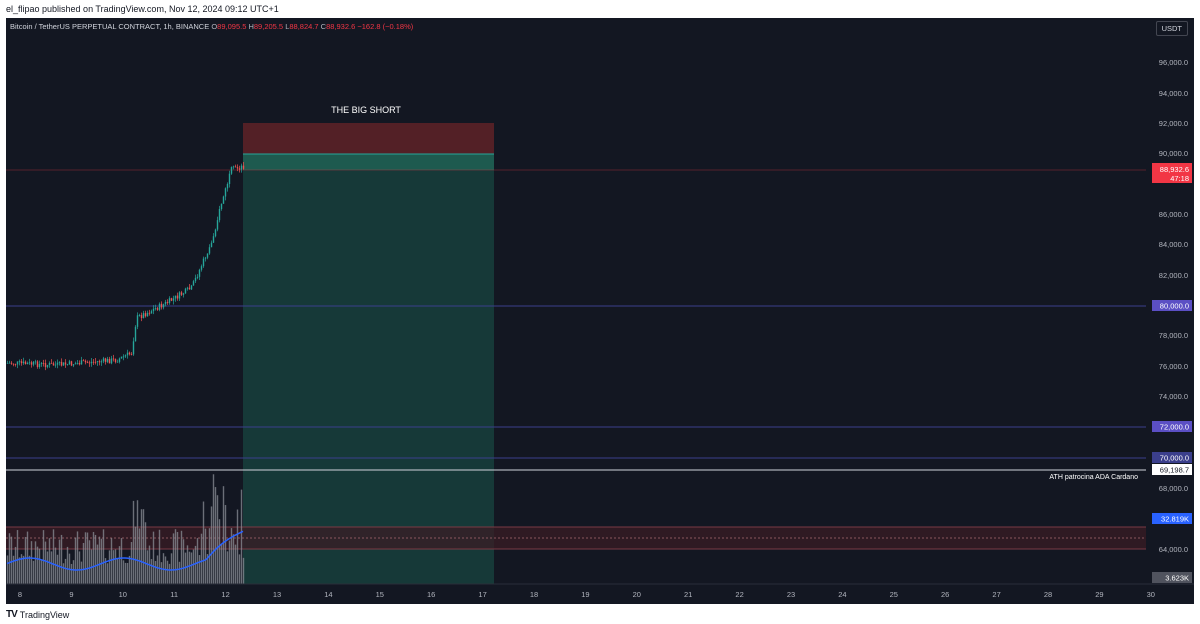 This screenshot has width=1200, height=624. Describe the element at coordinates (277, 594) in the screenshot. I see `time-tick: 13` at that location.